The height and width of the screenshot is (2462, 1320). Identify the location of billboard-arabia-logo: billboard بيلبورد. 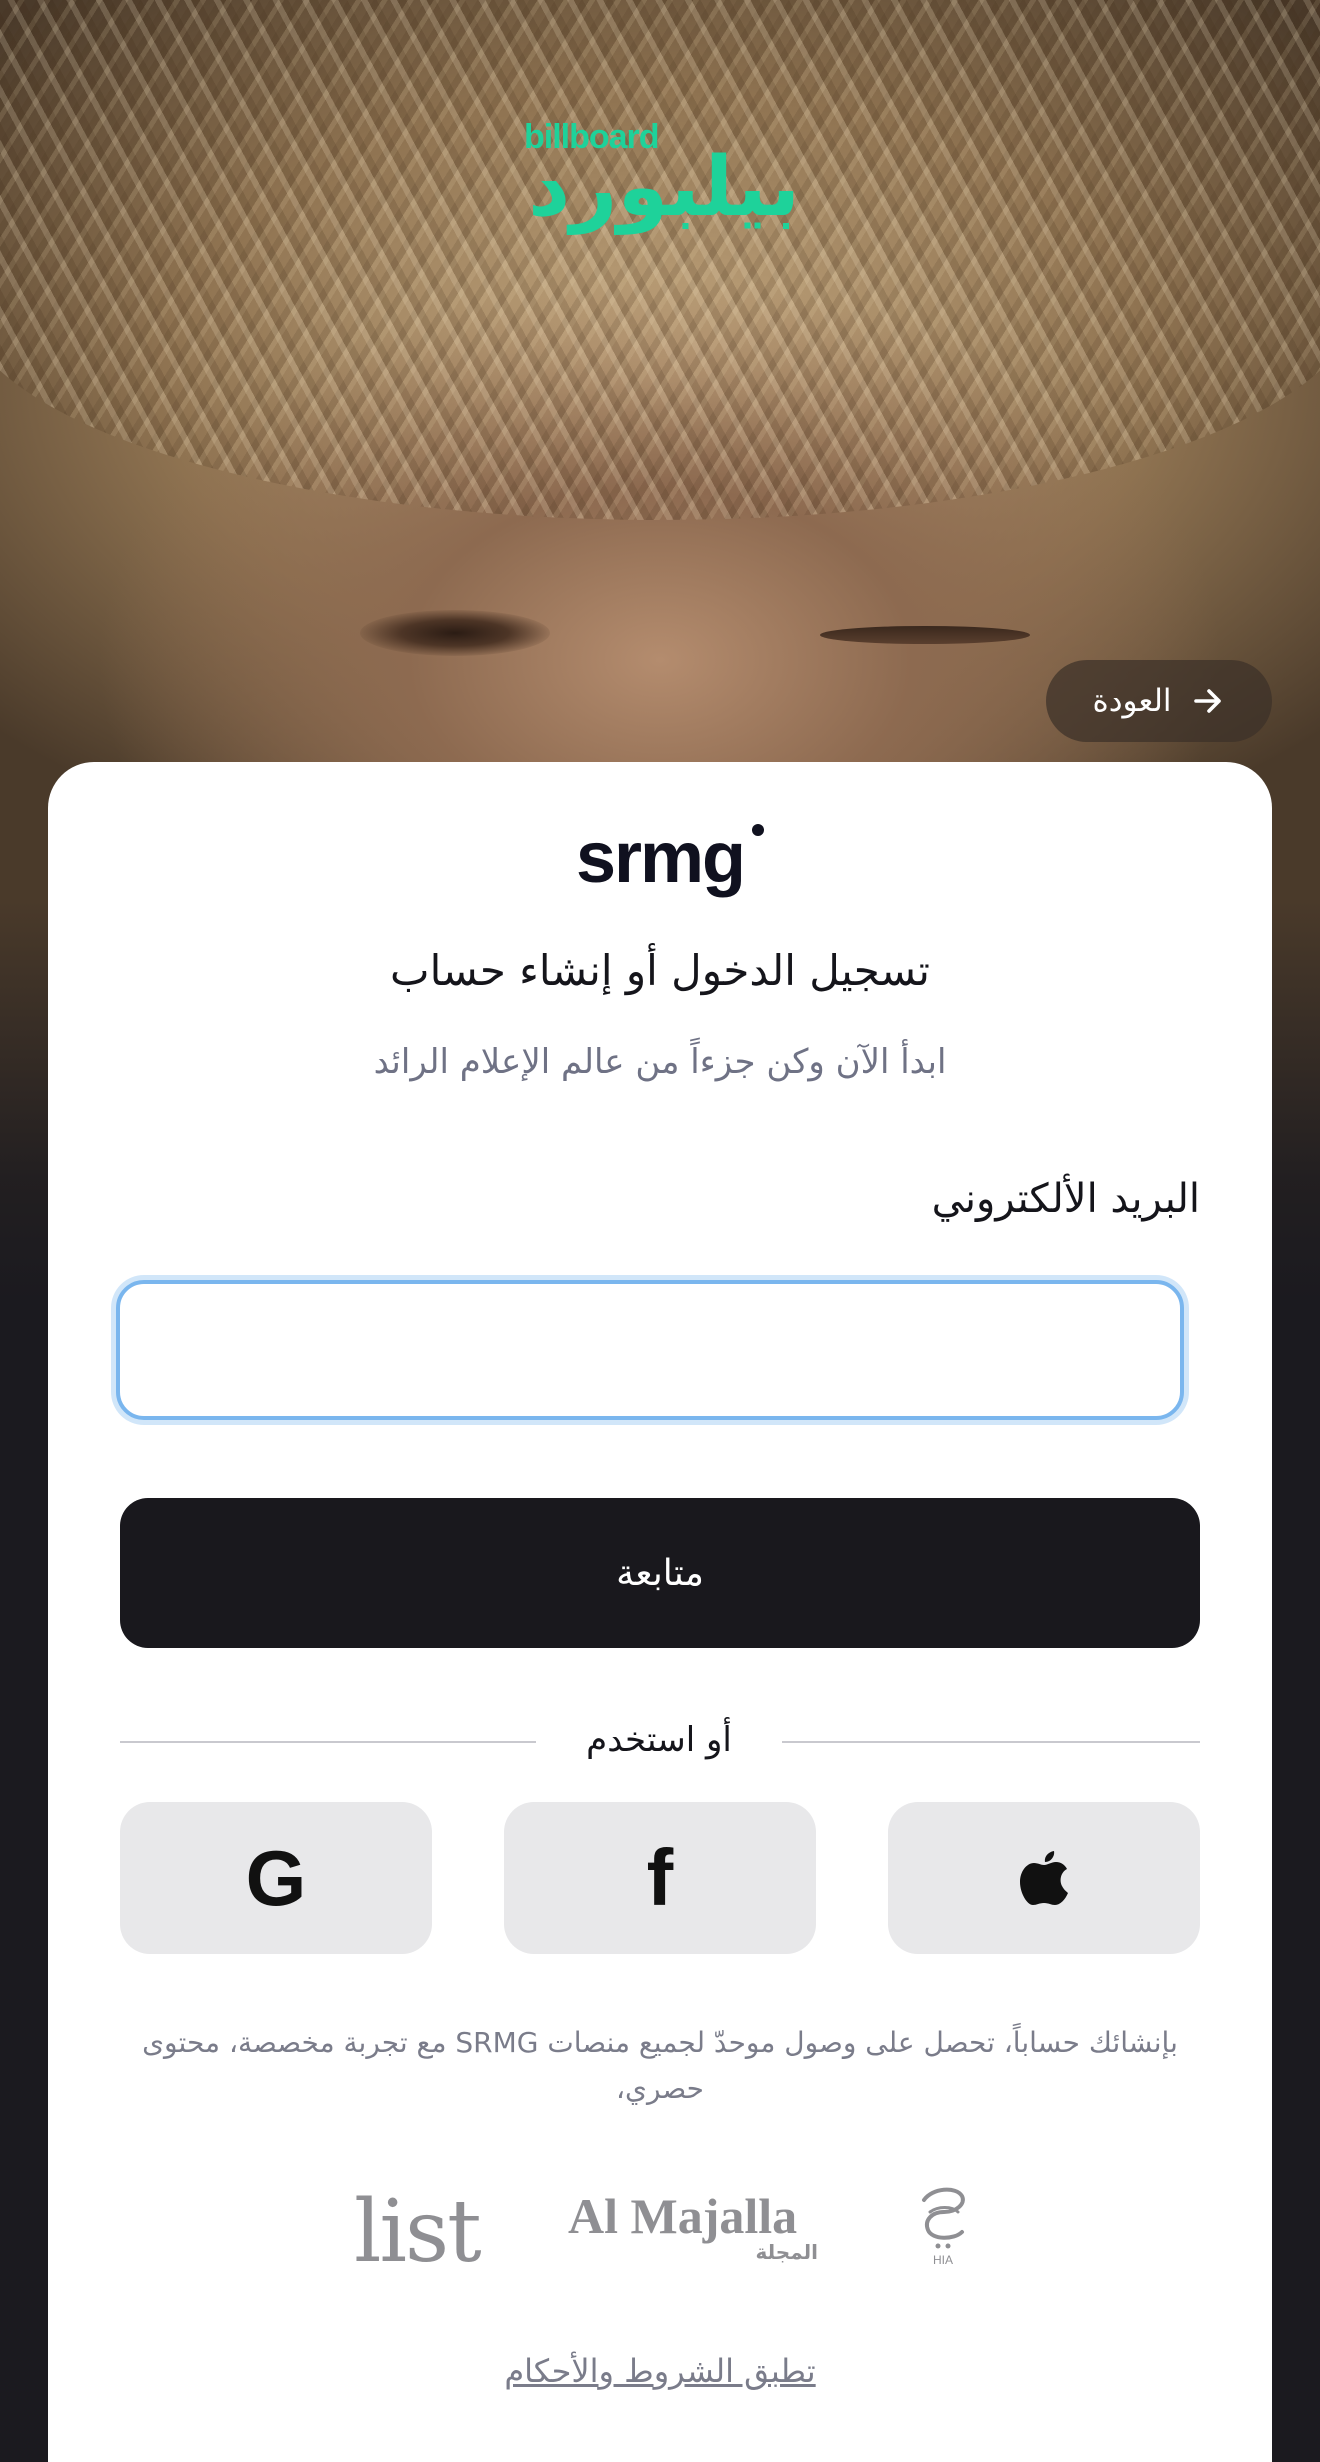
(660, 182).